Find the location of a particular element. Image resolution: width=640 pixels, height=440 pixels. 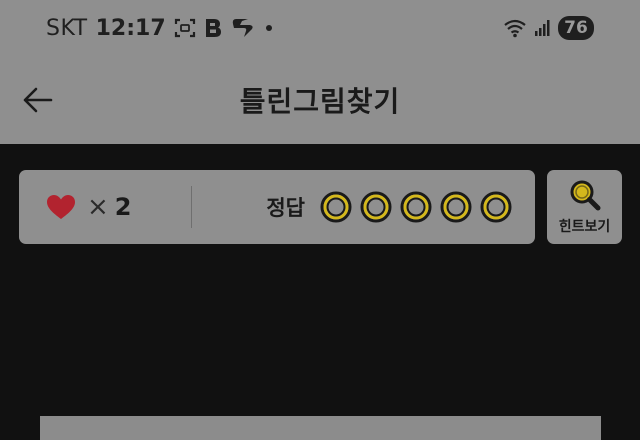

status-bar: SKT 12:17 76 is located at coordinates (320, 28).